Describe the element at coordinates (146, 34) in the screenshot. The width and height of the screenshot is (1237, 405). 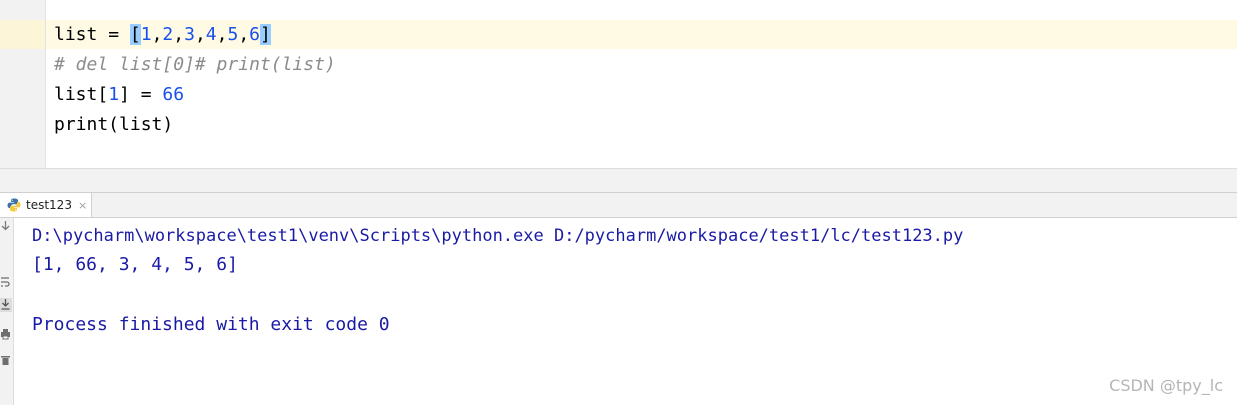
I see `list-item: 1` at that location.